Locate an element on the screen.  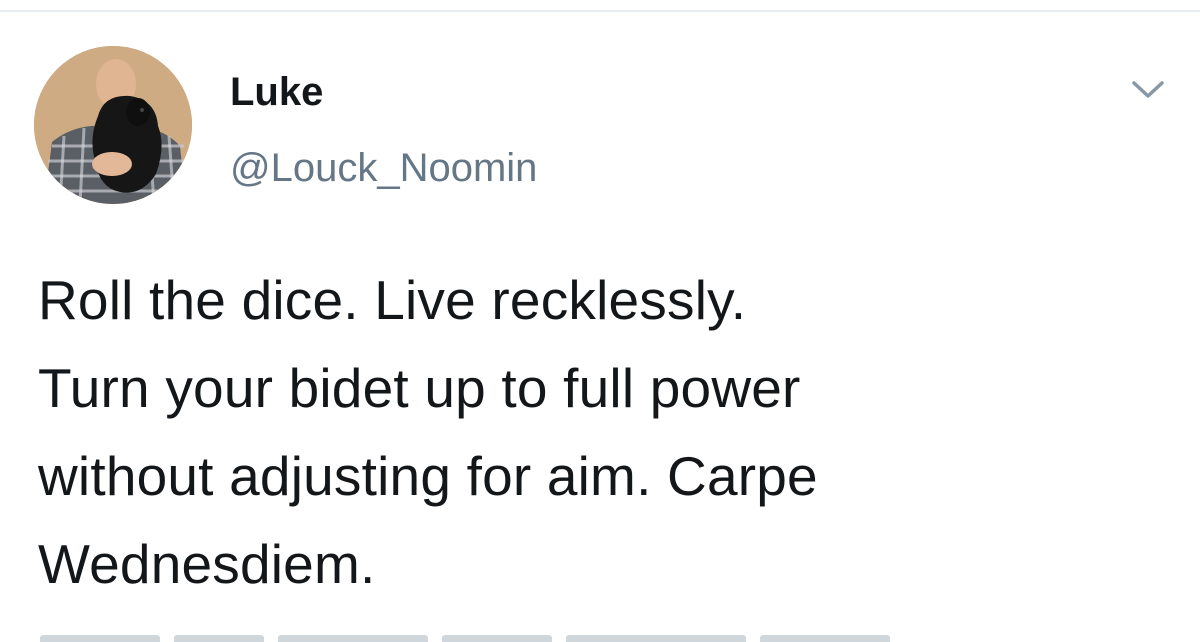
chevron-down-icon is located at coordinates (1148, 89).